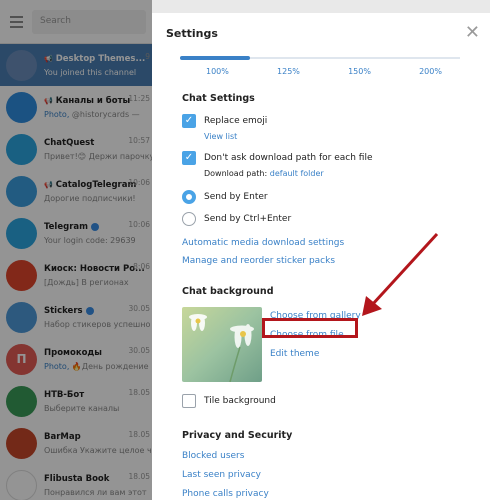 The width and height of the screenshot is (490, 500). I want to click on chat-list-item: ChatQuest Привет!😊 Держи парочку 10:57, so click(76, 149).